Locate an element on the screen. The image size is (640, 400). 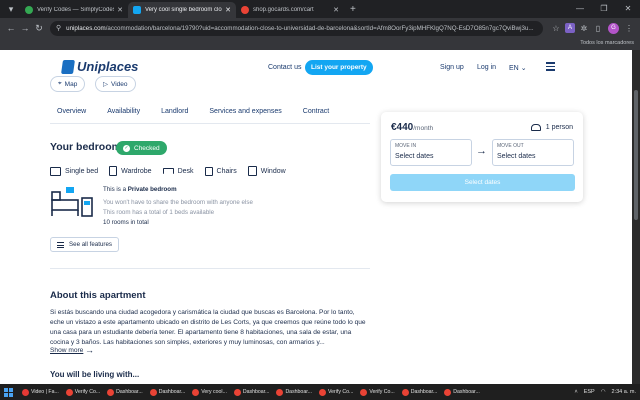
play-icon: ▷ is located at coordinates (105, 84).